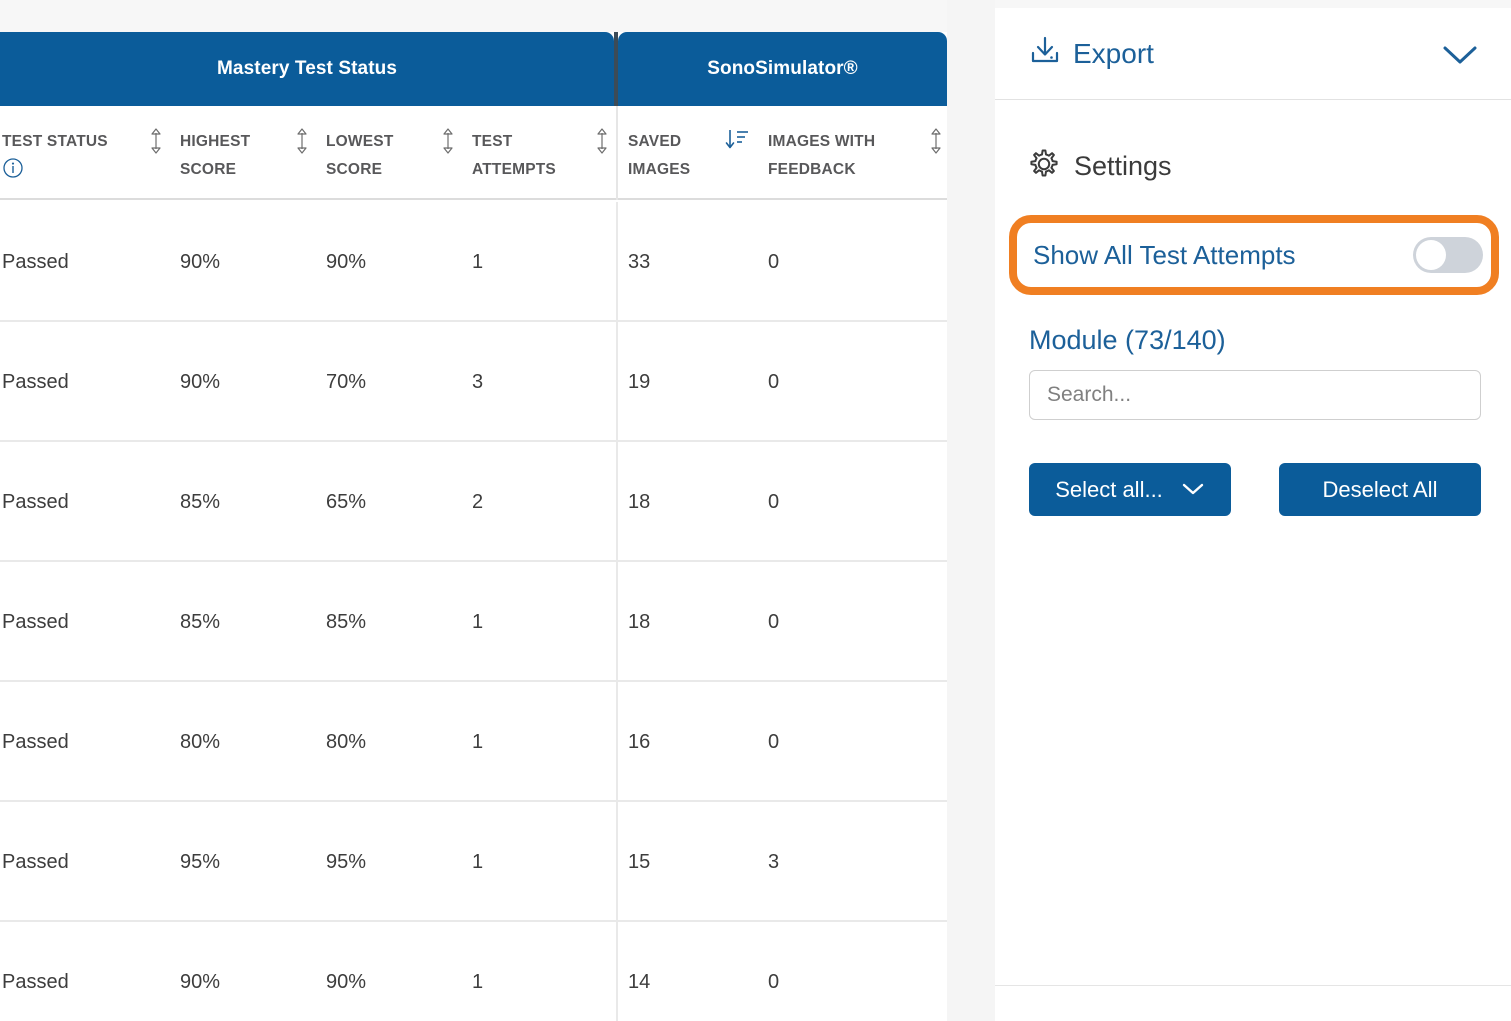  I want to click on export-label: Export, so click(1113, 53).